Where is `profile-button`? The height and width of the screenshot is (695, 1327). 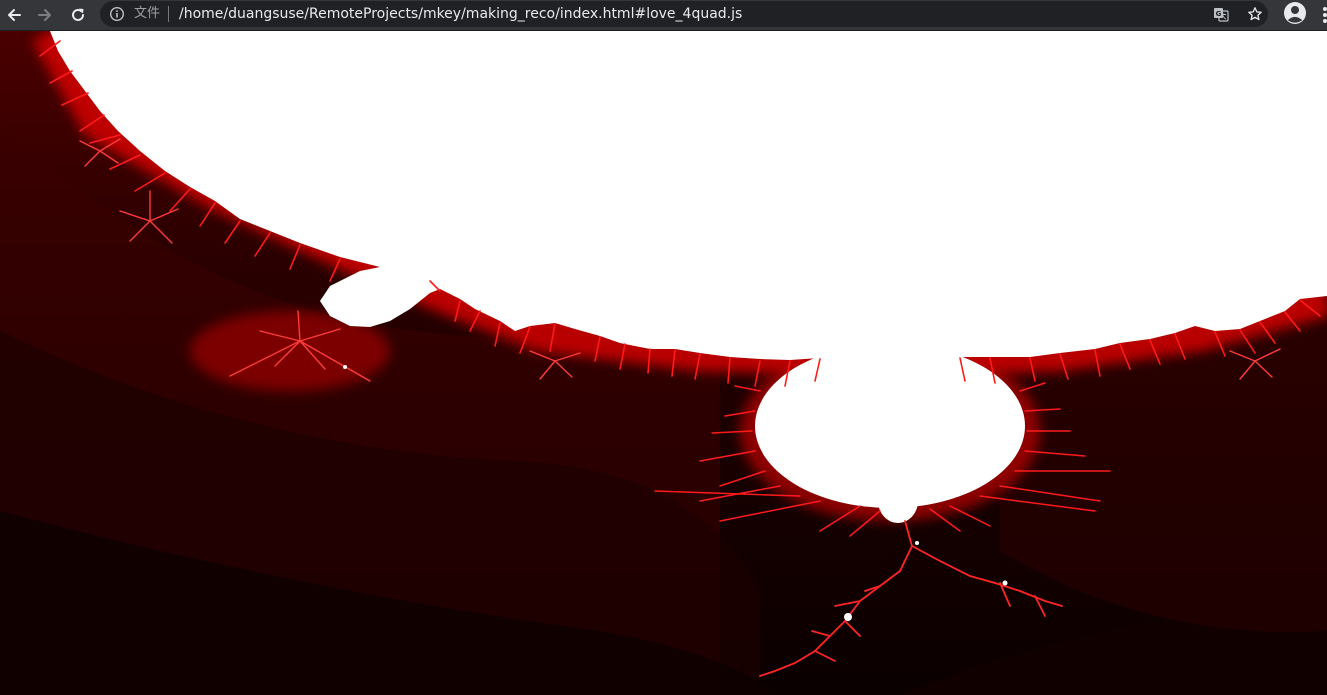 profile-button is located at coordinates (1295, 13).